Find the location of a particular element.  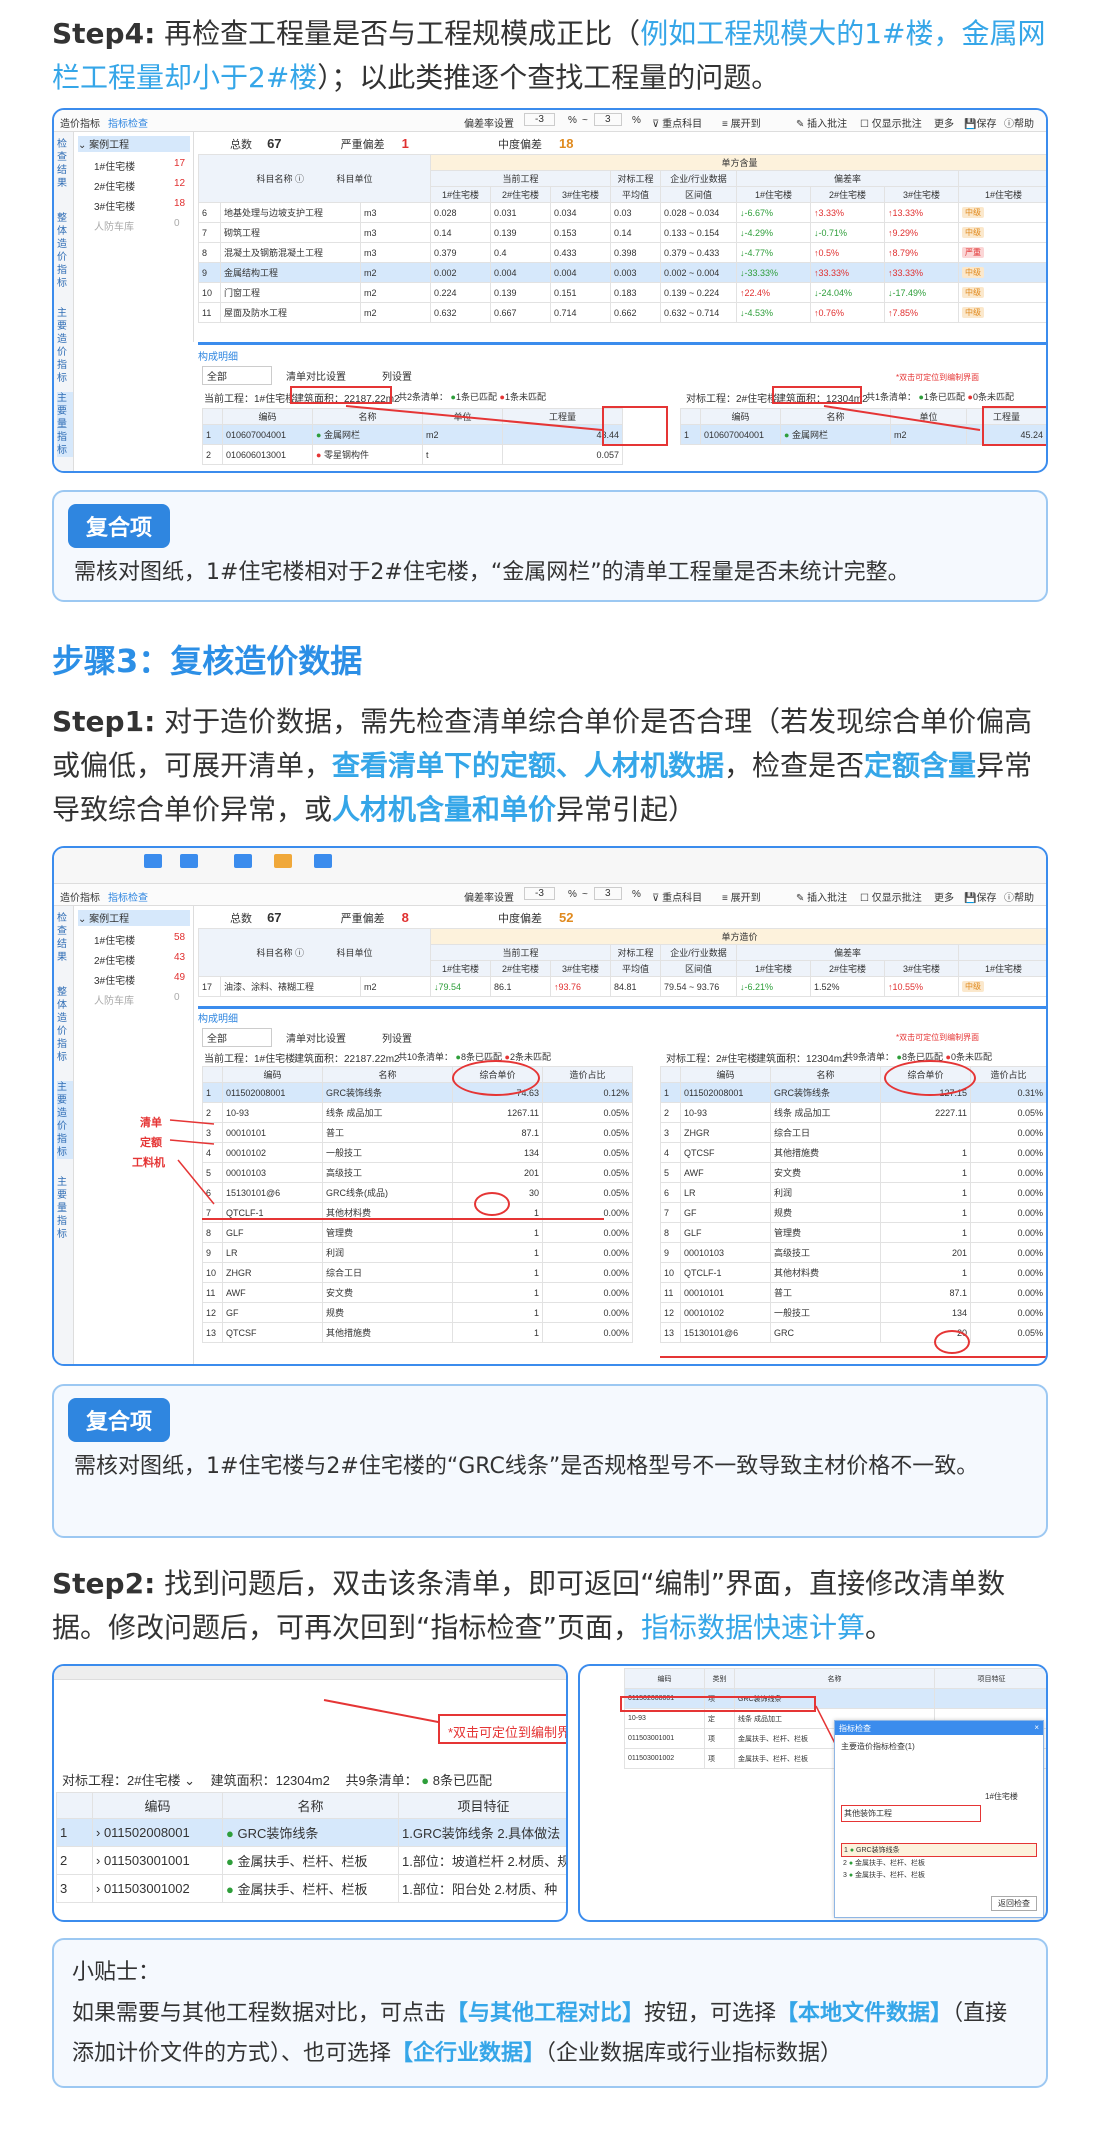

tree-item-building-1: 1#住宅楼 17 is located at coordinates (142, 165).